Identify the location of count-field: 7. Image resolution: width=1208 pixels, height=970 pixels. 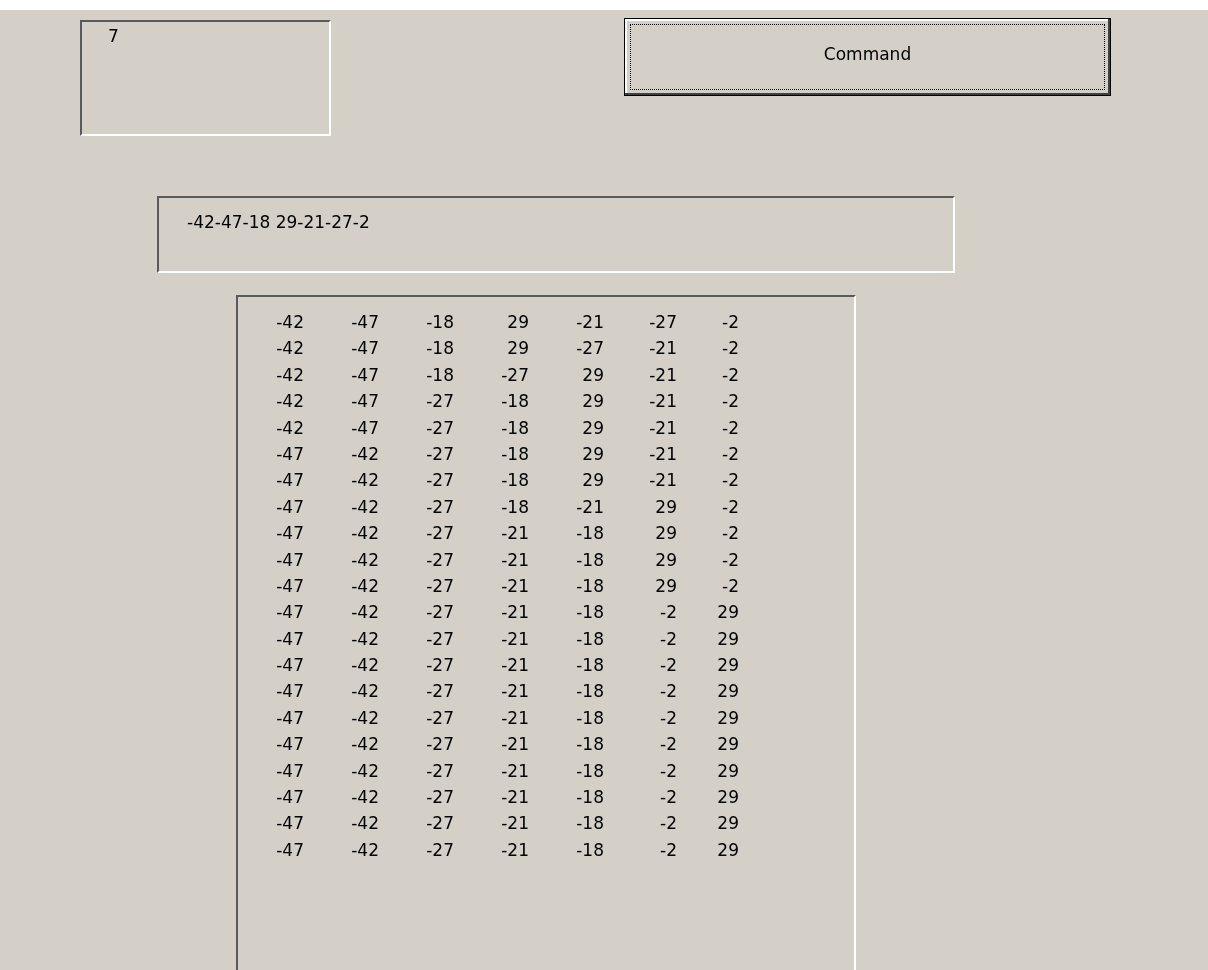
(205, 78).